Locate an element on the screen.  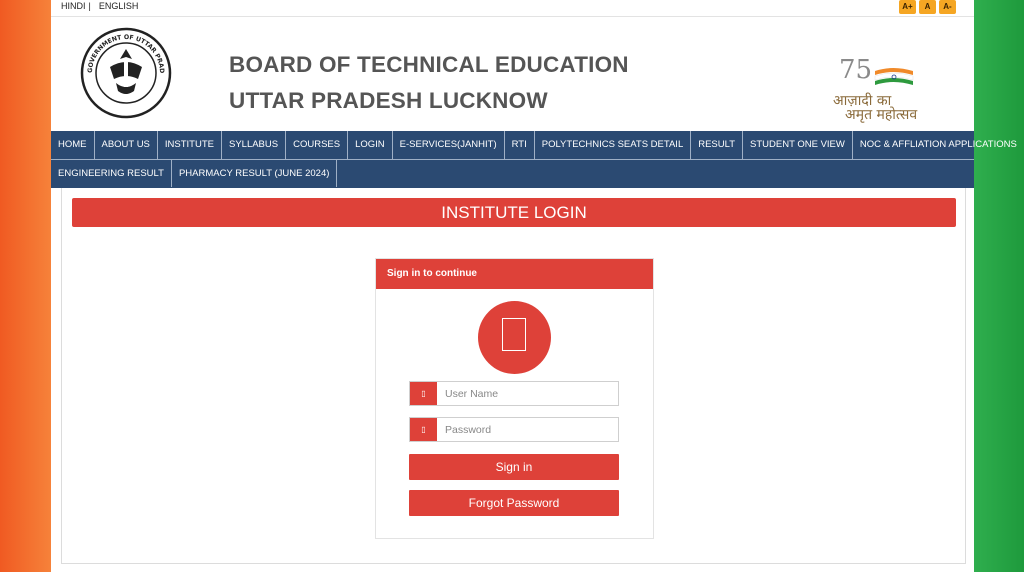
green-side-band is located at coordinates (999, 286).